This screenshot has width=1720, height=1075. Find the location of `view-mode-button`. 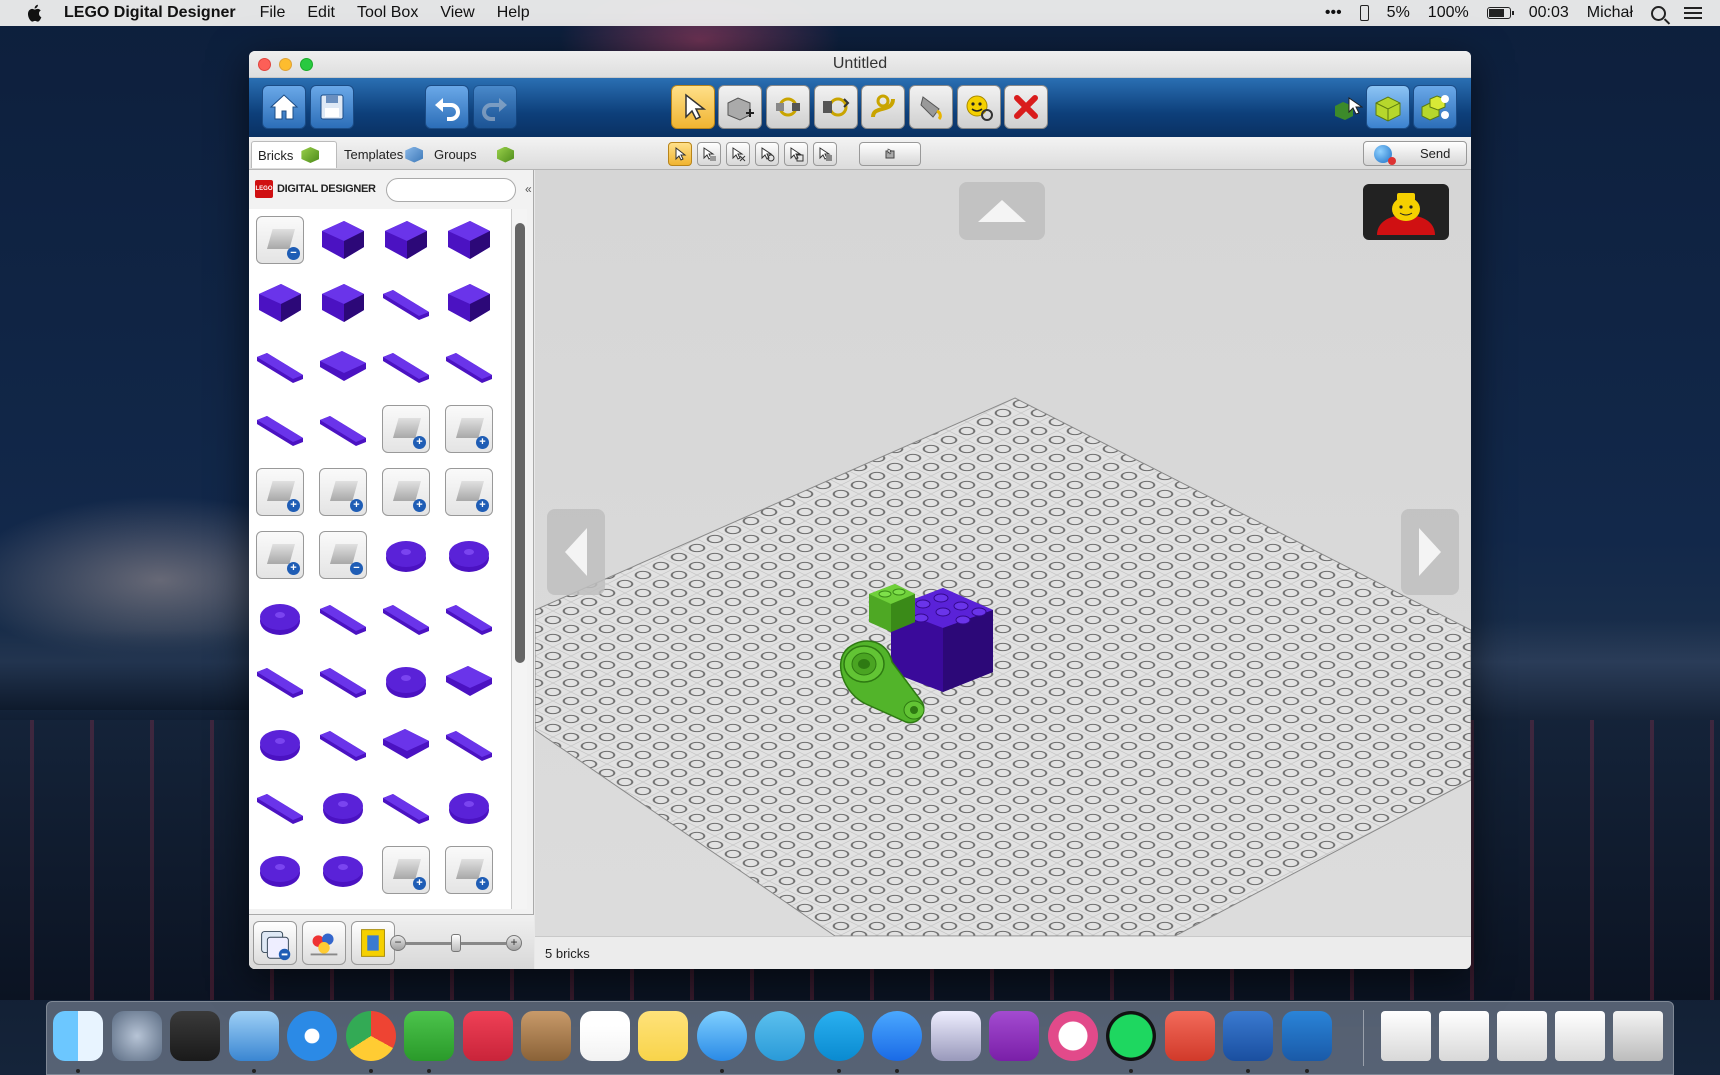

view-mode-button is located at coordinates (1388, 107).